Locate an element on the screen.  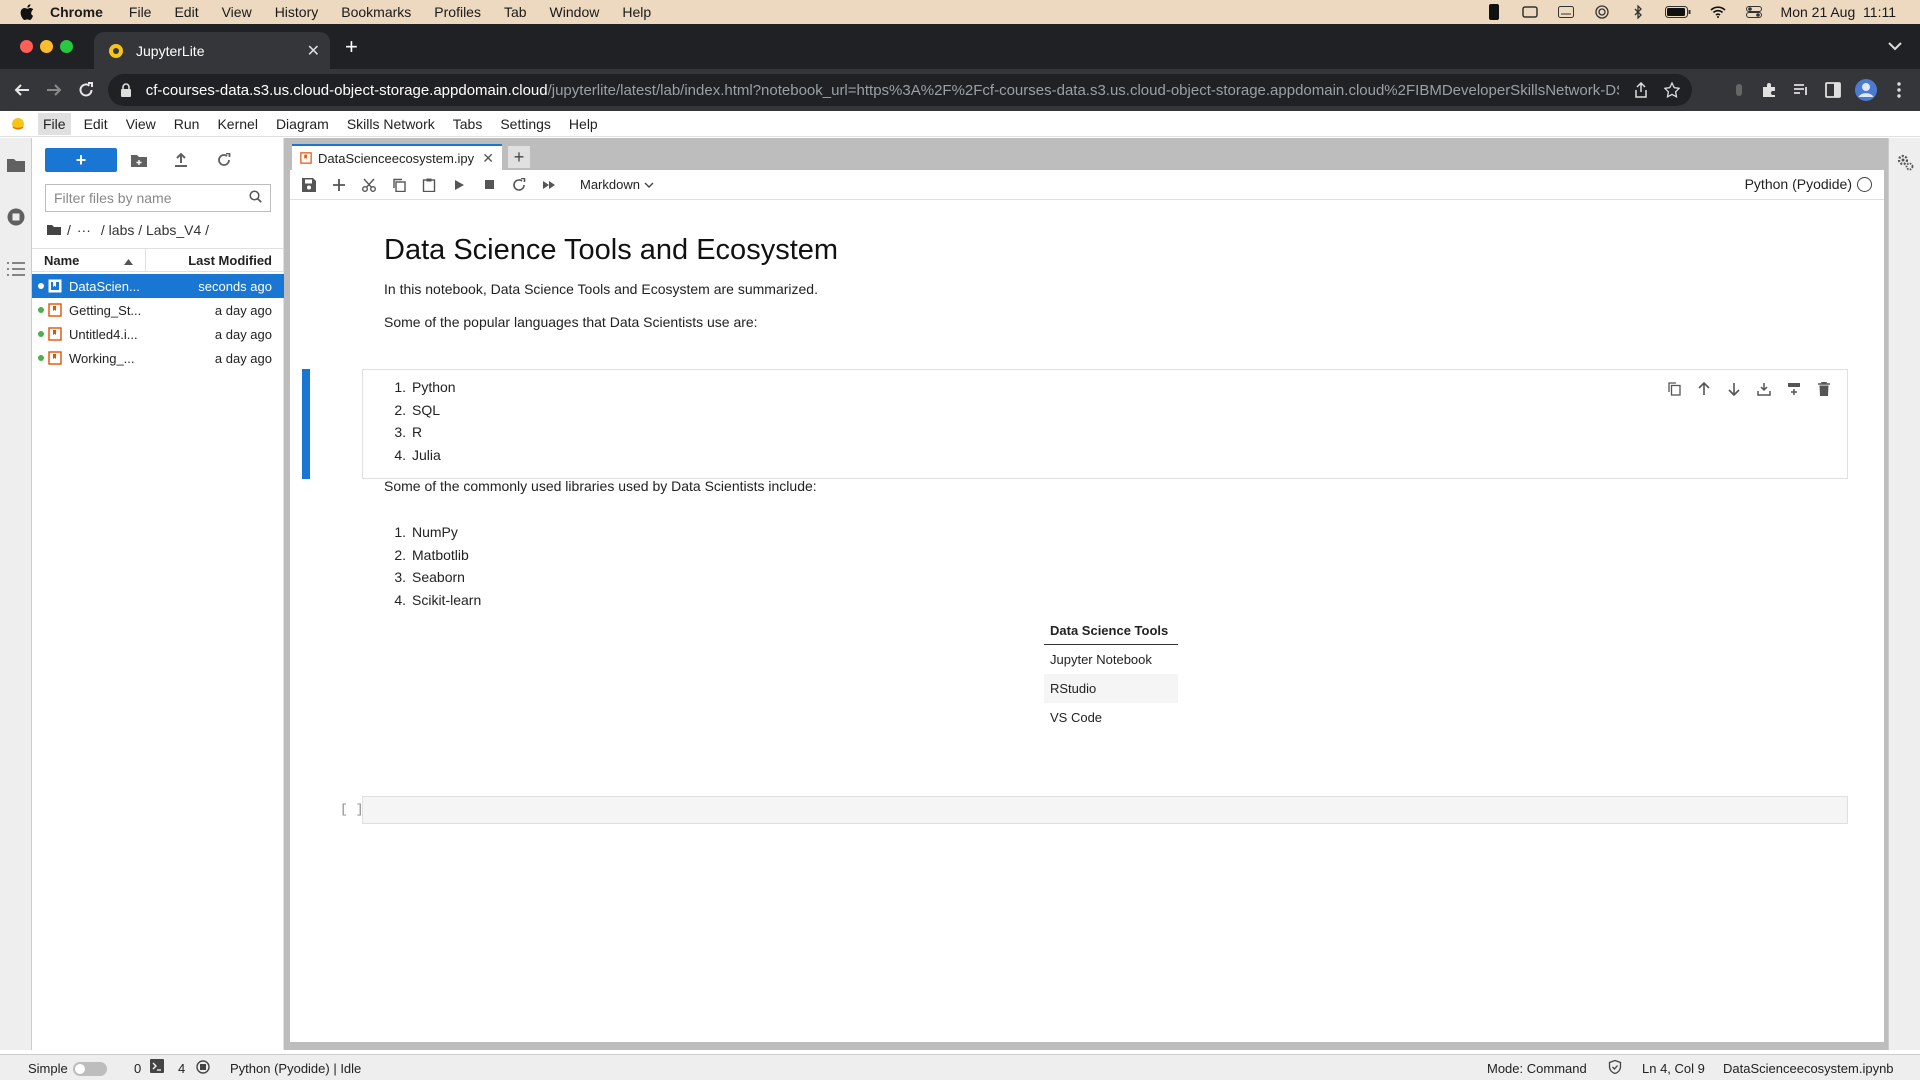
add-tab-button: + is located at coordinates (519, 157).